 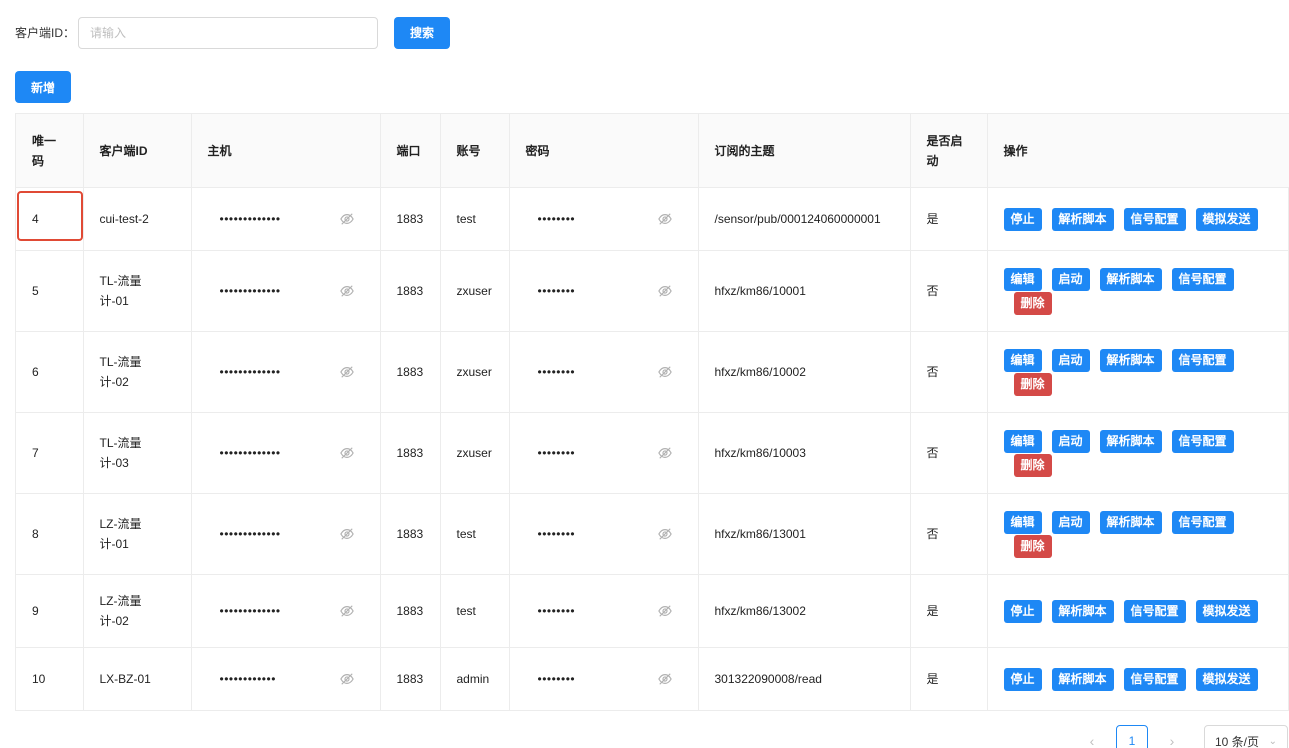 What do you see at coordinates (1092, 740) in the screenshot?
I see `chevron-left-icon: ‹` at bounding box center [1092, 740].